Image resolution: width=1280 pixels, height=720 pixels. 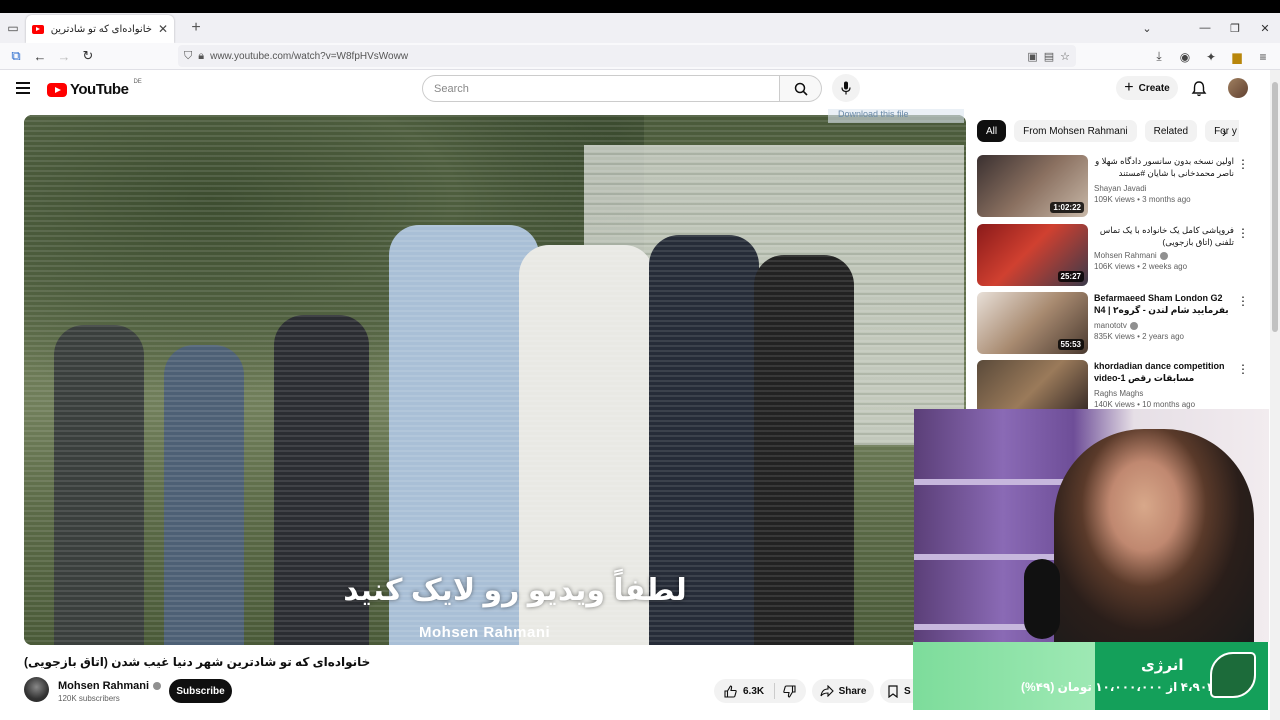 What do you see at coordinates (1032, 323) in the screenshot?
I see `video-thumbnail: 55:53` at bounding box center [1032, 323].